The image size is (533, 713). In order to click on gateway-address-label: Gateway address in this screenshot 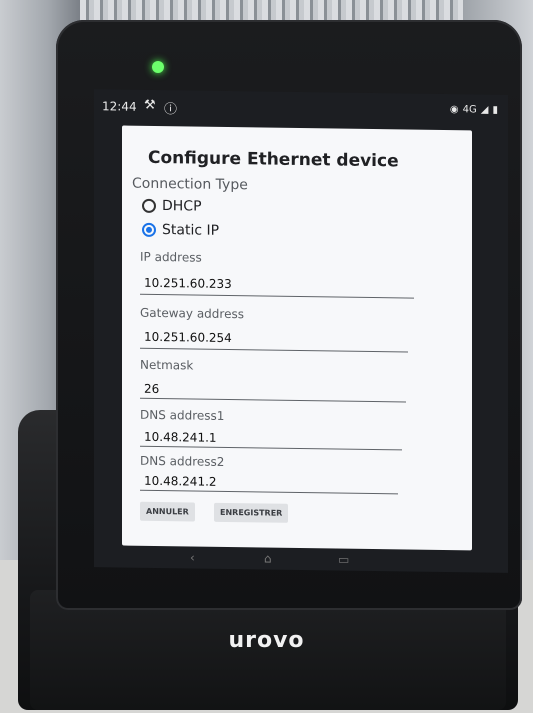, I will do `click(192, 313)`.